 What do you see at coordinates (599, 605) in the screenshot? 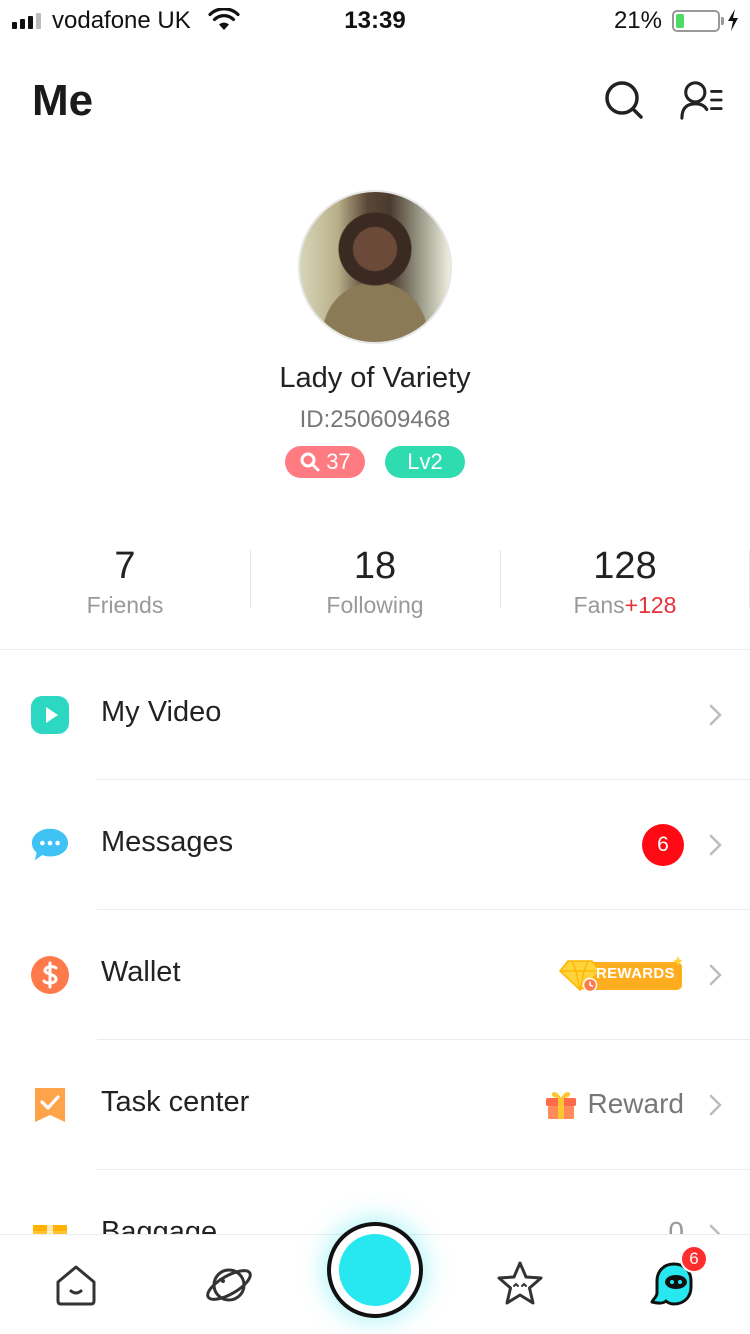
I see `stat-label: Fans` at bounding box center [599, 605].